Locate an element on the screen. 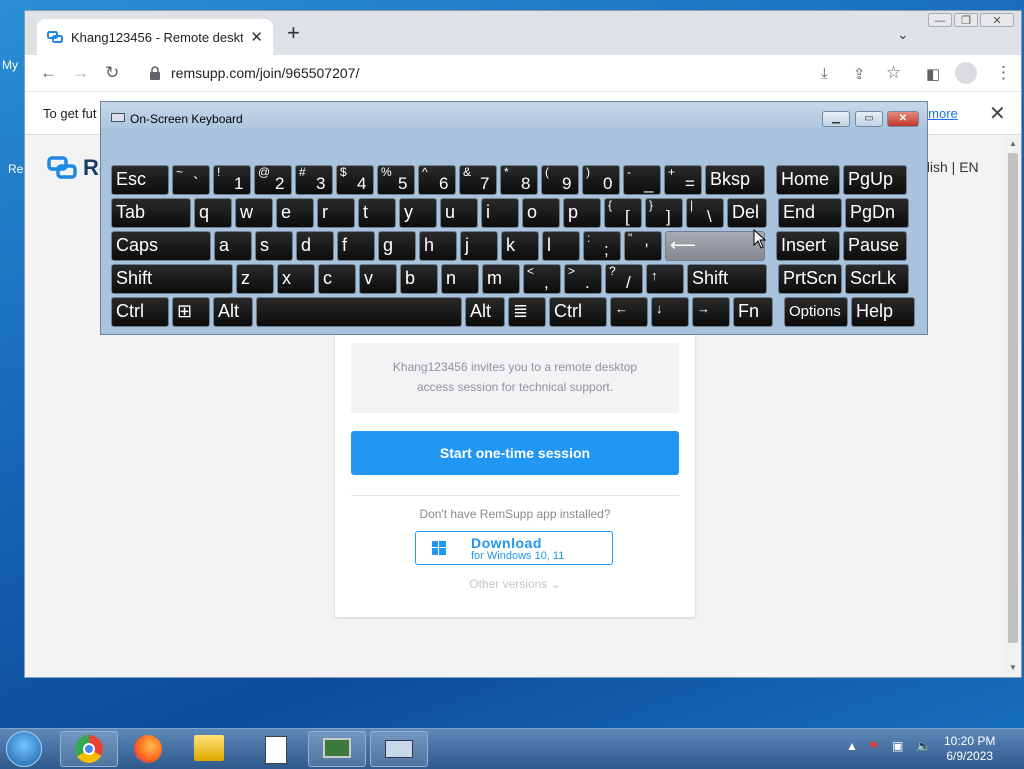  share-icon: ⇪ is located at coordinates (859, 74).